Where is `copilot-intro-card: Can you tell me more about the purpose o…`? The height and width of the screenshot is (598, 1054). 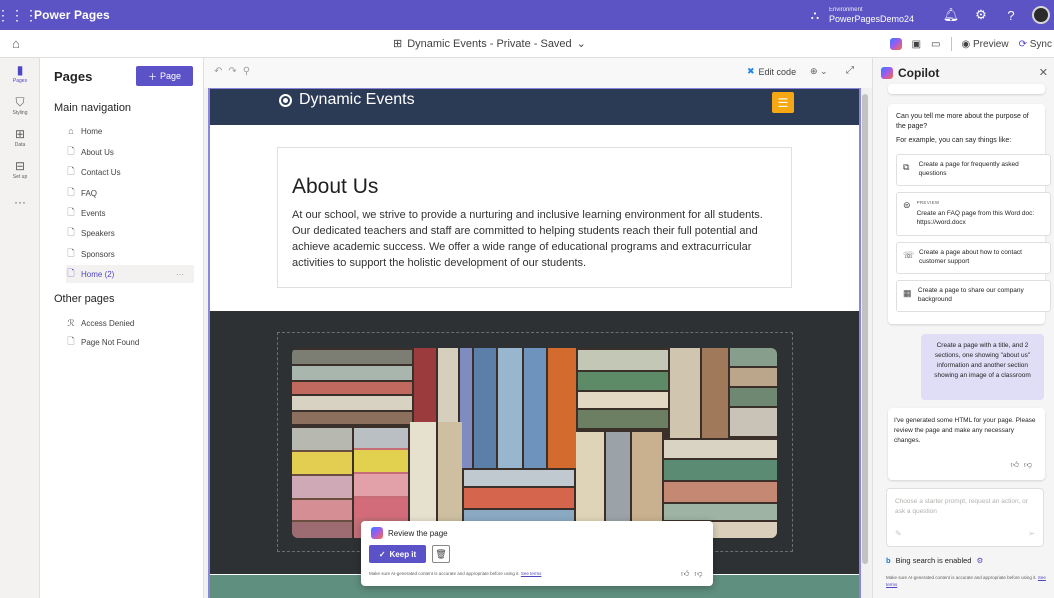 copilot-intro-card: Can you tell me more about the purpose o… is located at coordinates (969, 214).